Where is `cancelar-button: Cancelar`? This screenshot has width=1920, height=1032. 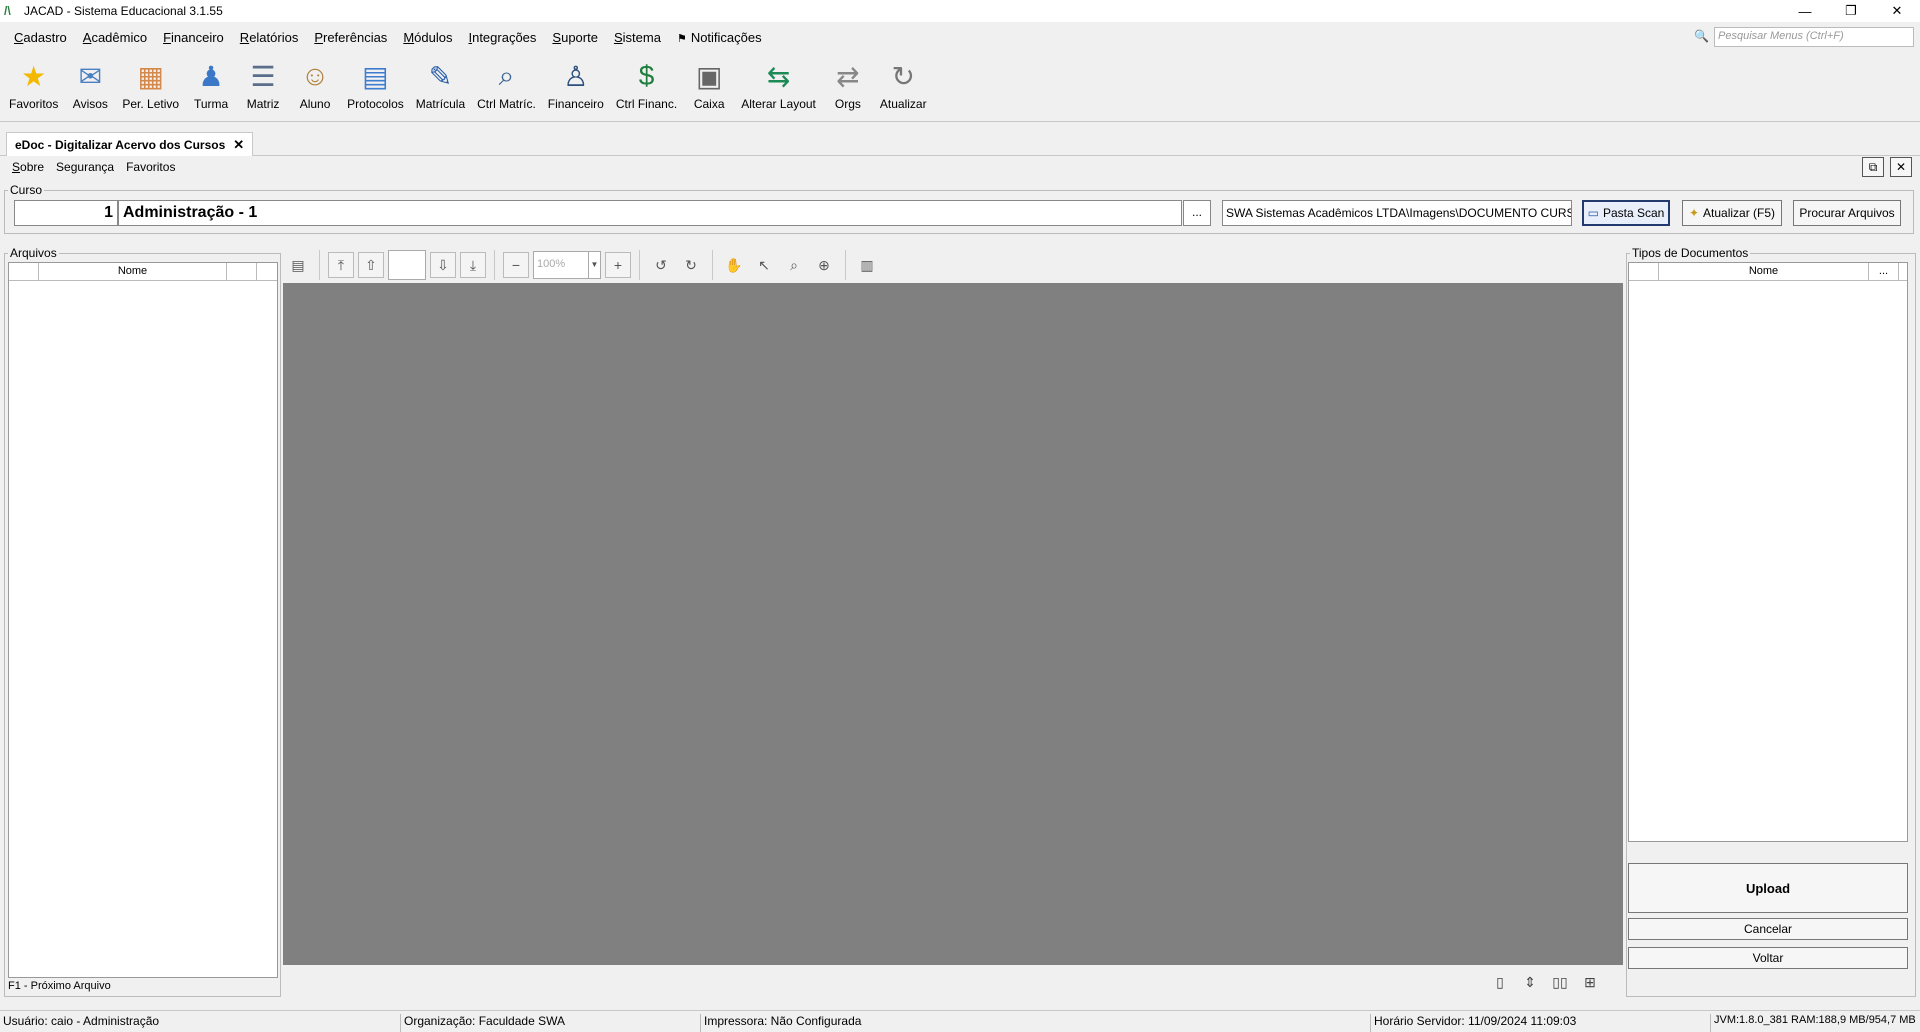
cancelar-button: Cancelar is located at coordinates (1768, 929).